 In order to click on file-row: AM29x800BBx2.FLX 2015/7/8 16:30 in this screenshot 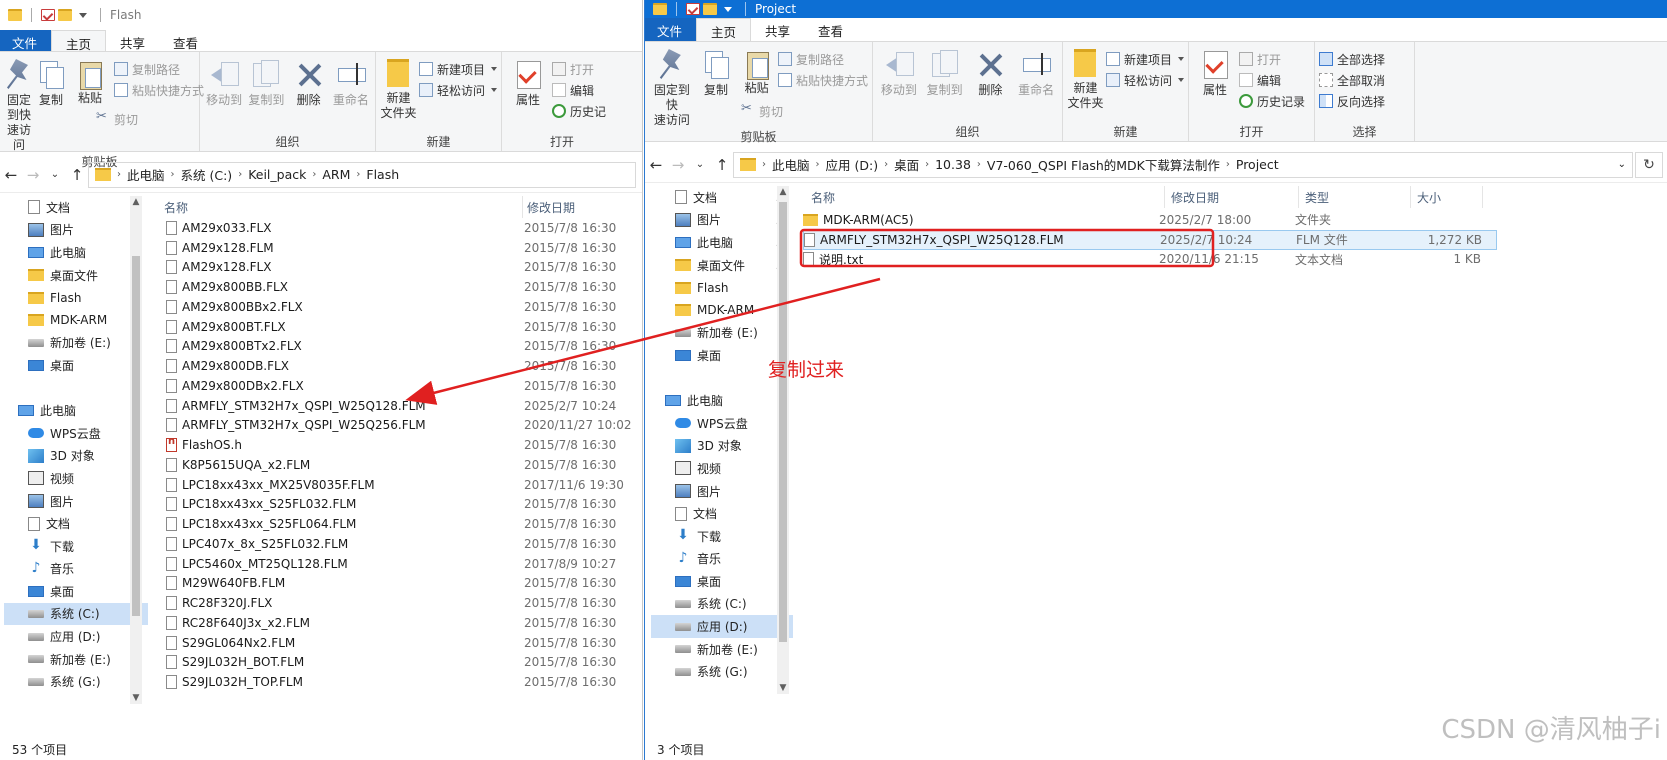, I will do `click(404, 307)`.